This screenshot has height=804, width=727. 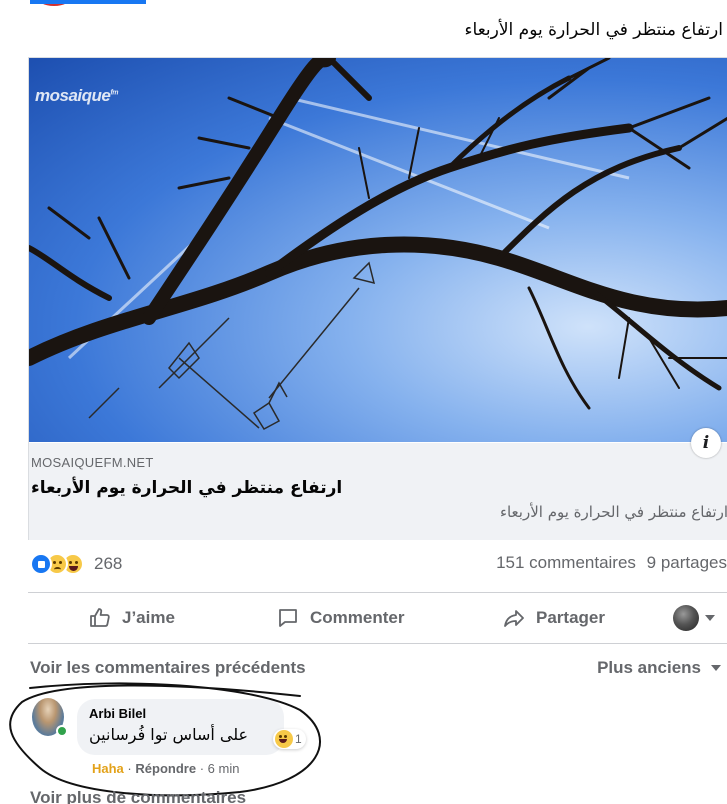 What do you see at coordinates (92, 462) in the screenshot?
I see `link-domain: MOSAIQUEFM.NET` at bounding box center [92, 462].